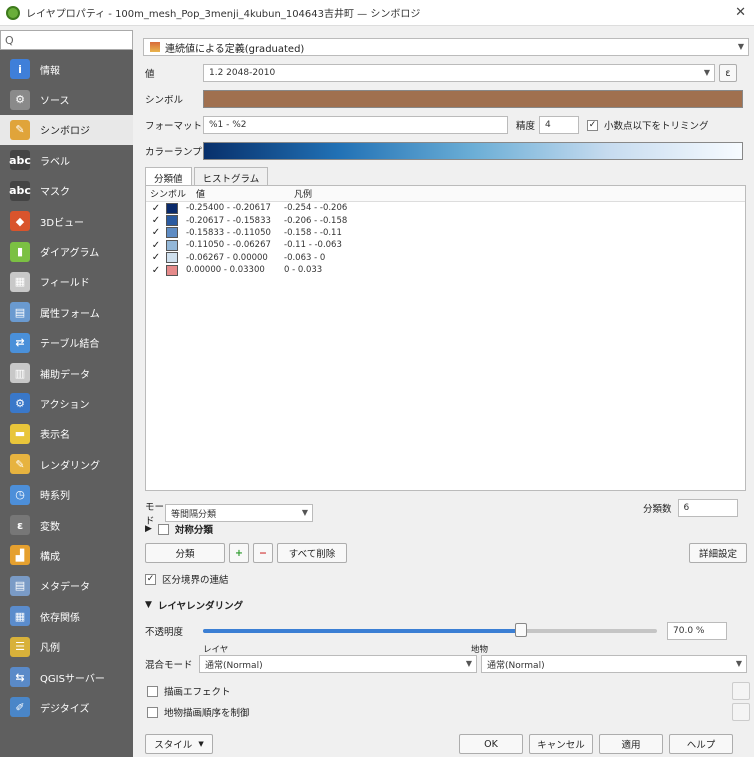  I want to click on color-ramp-button, so click(473, 151).